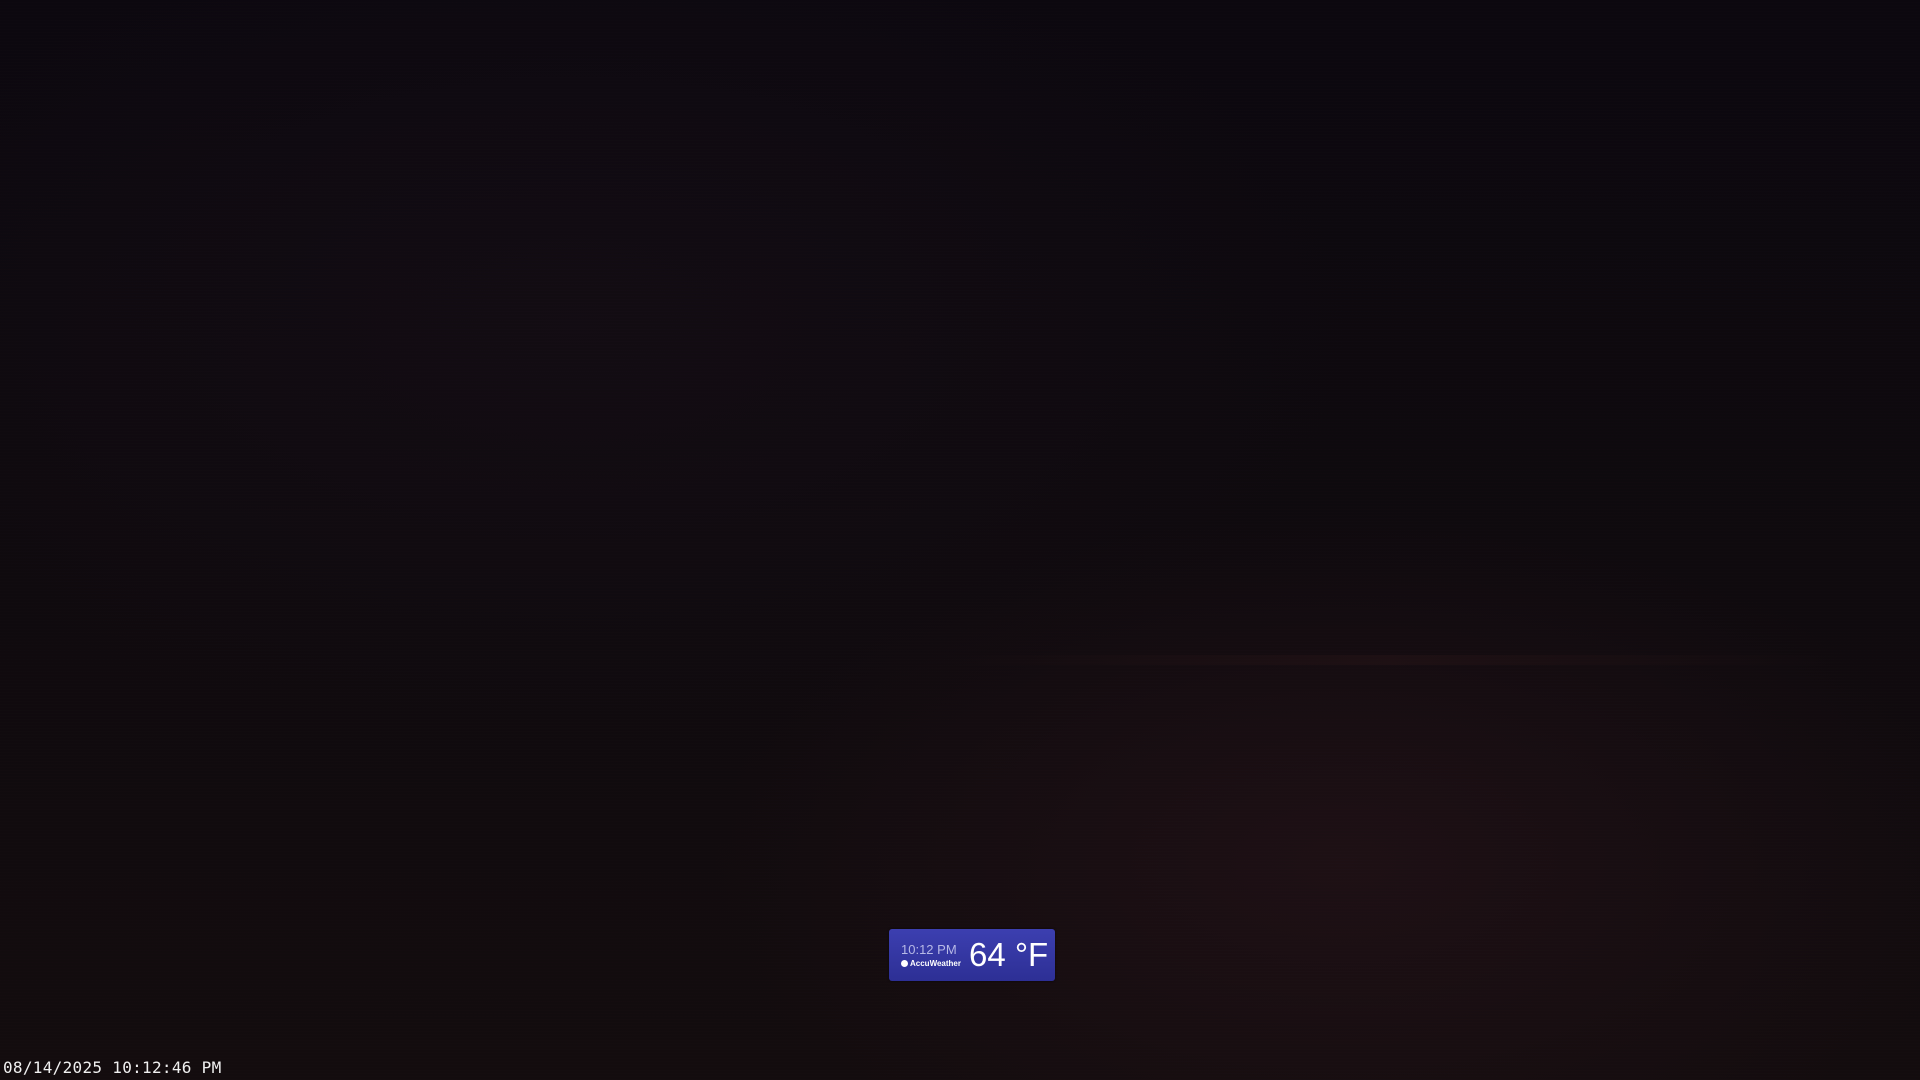  I want to click on weather-badge-left: 10:12 PM AccuWeather, so click(931, 955).